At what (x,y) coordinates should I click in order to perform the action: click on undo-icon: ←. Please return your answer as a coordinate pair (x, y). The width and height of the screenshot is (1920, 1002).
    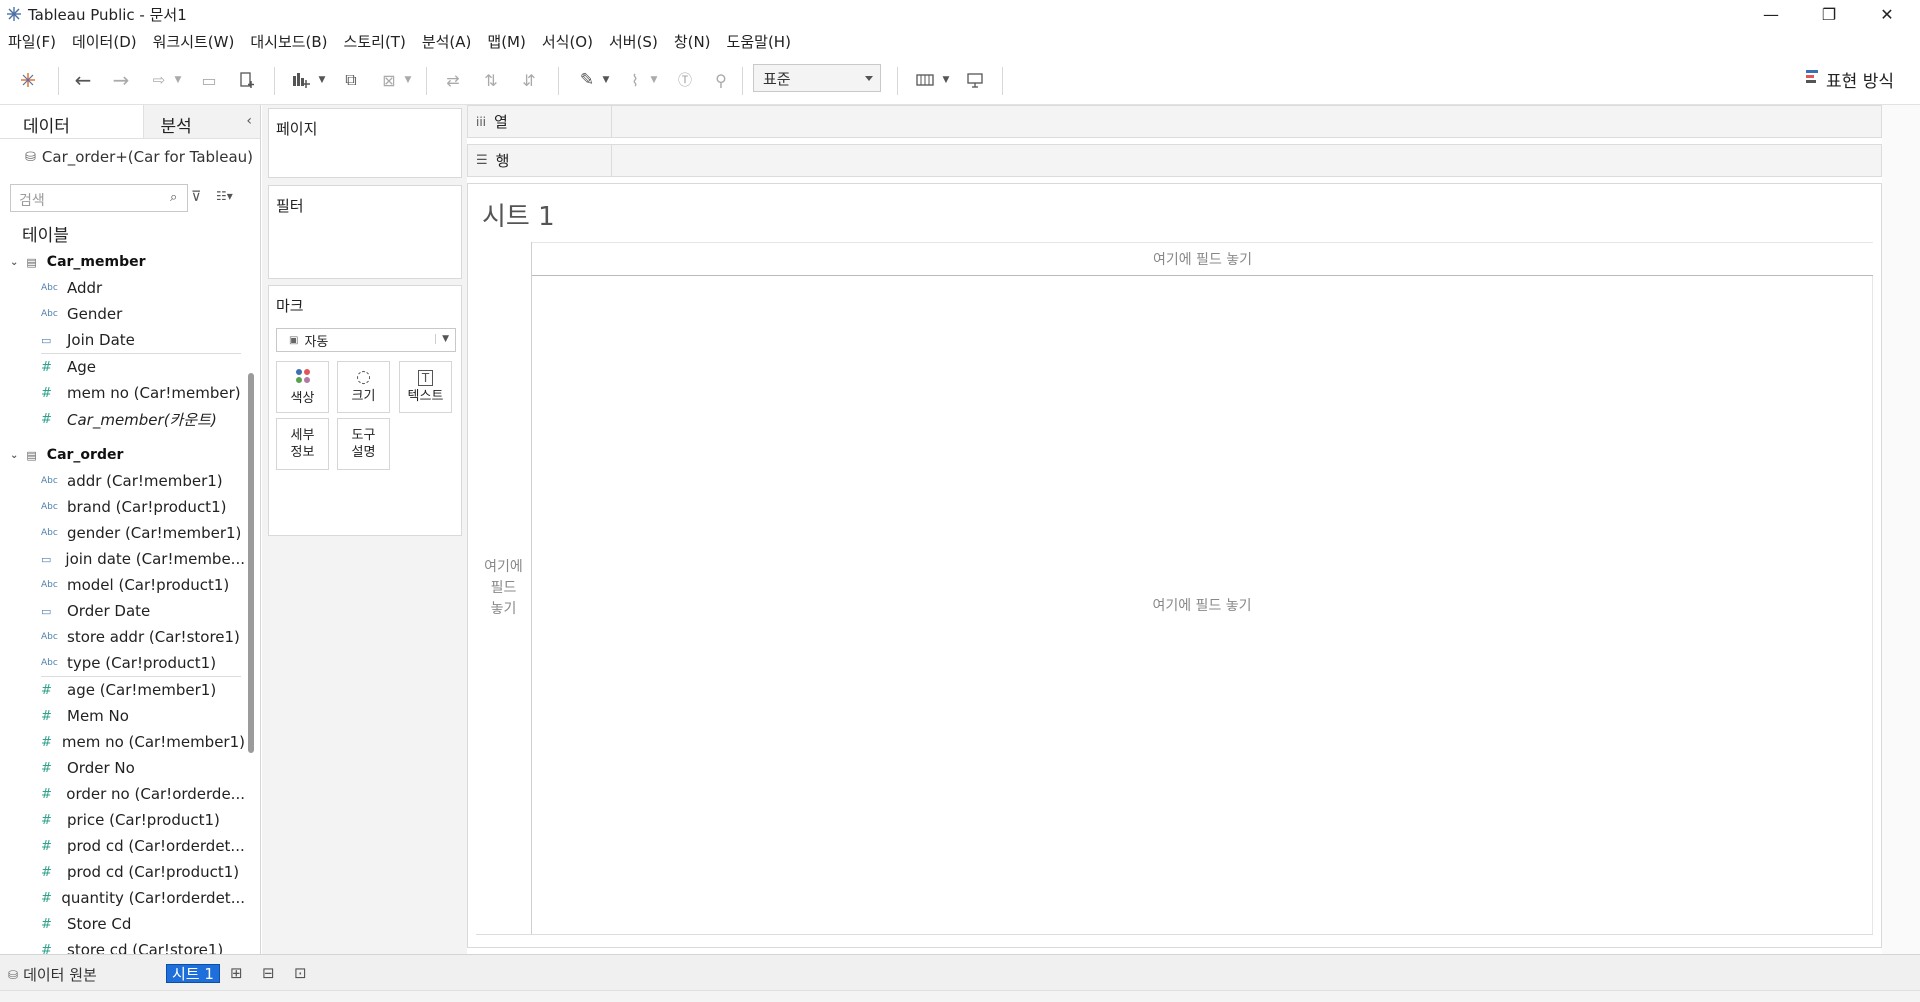
    Looking at the image, I should click on (83, 80).